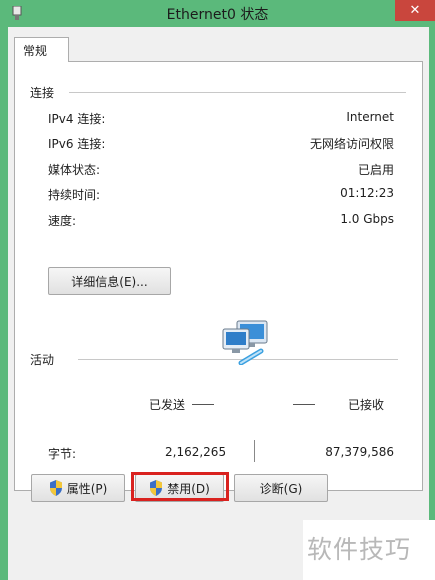  What do you see at coordinates (281, 488) in the screenshot?
I see `diagnose-button: 诊断(G)` at bounding box center [281, 488].